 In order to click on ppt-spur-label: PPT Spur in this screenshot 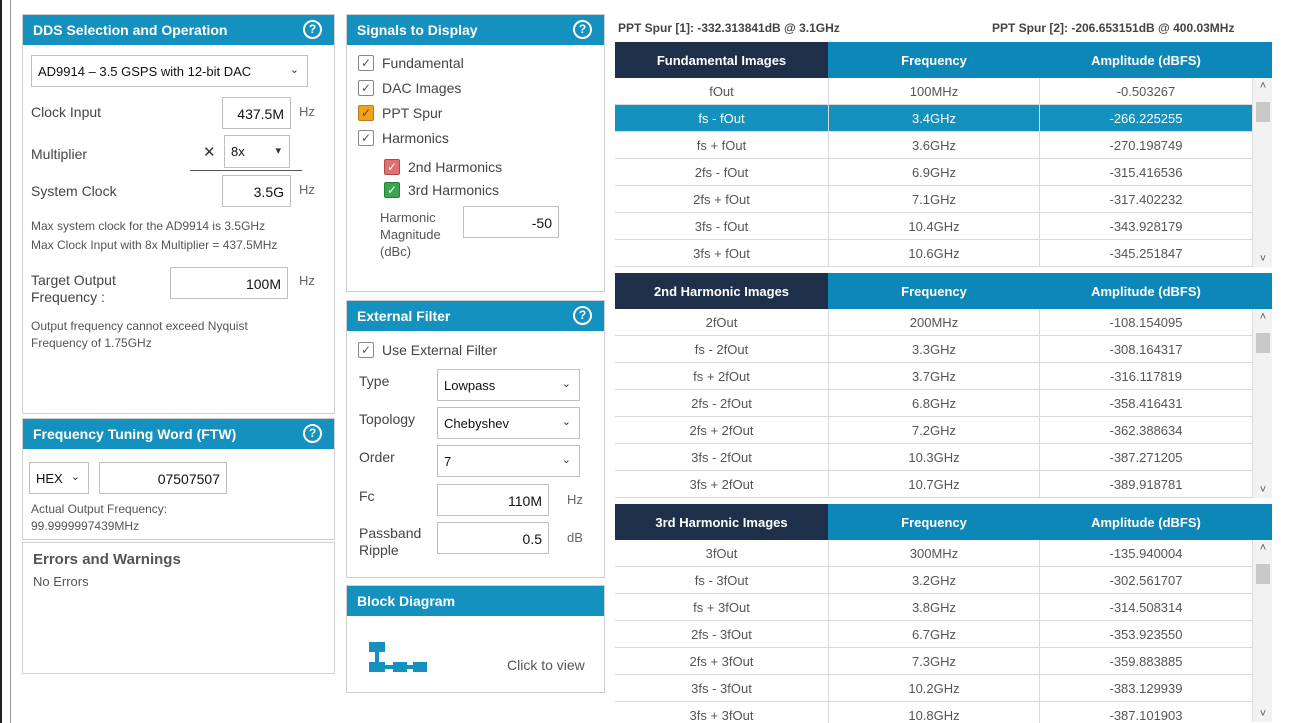, I will do `click(412, 113)`.